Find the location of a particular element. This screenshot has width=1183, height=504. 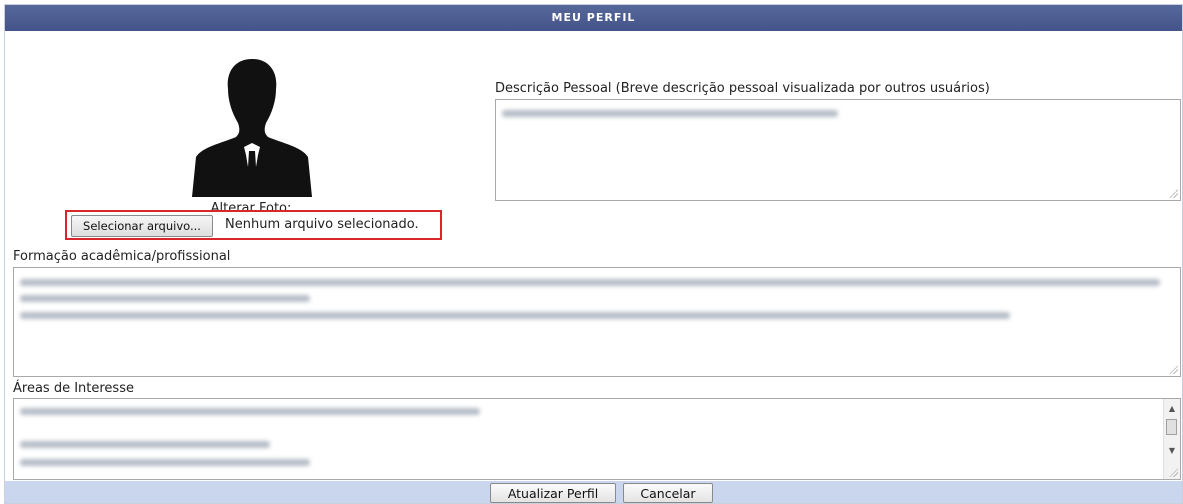

person-silhouette-icon is located at coordinates (252, 128).